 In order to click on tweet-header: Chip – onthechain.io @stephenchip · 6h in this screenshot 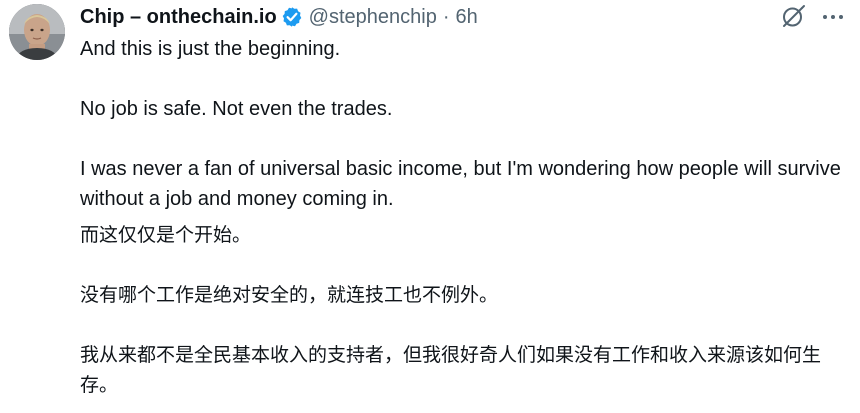, I will do `click(279, 17)`.